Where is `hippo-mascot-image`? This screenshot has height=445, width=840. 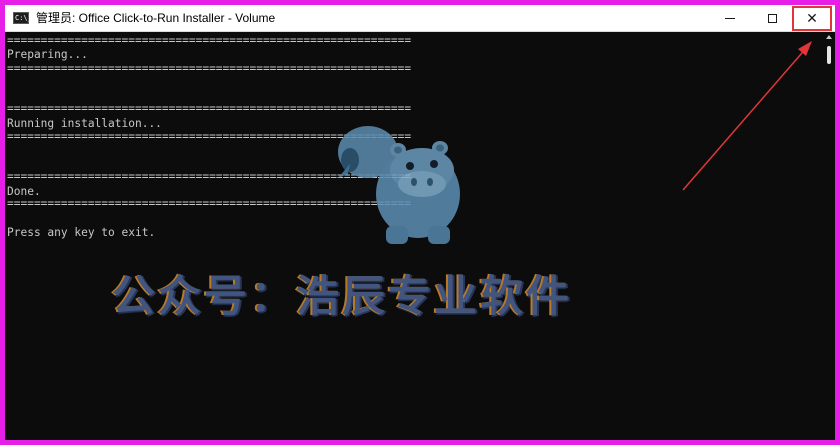 hippo-mascot-image is located at coordinates (399, 185).